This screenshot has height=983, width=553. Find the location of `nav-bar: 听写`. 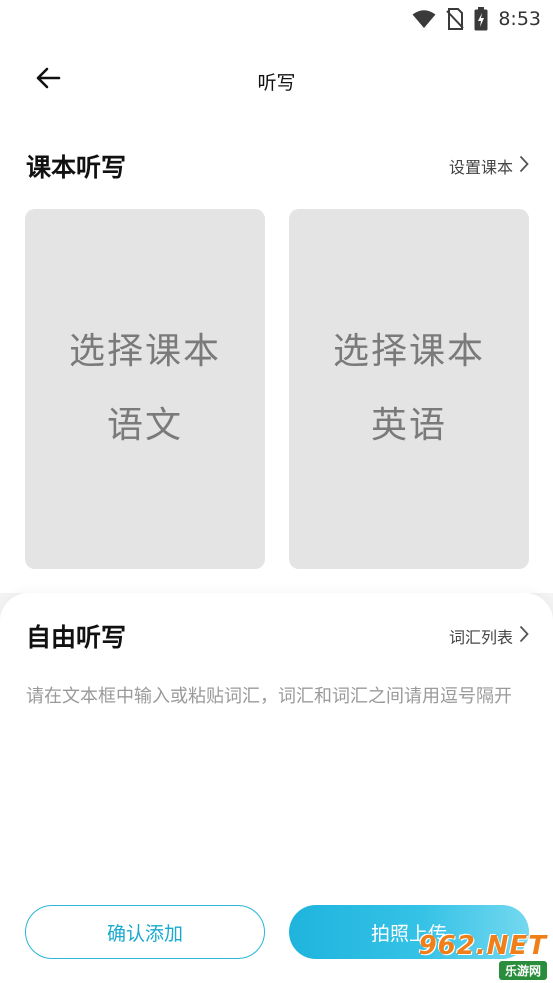

nav-bar: 听写 is located at coordinates (276, 80).